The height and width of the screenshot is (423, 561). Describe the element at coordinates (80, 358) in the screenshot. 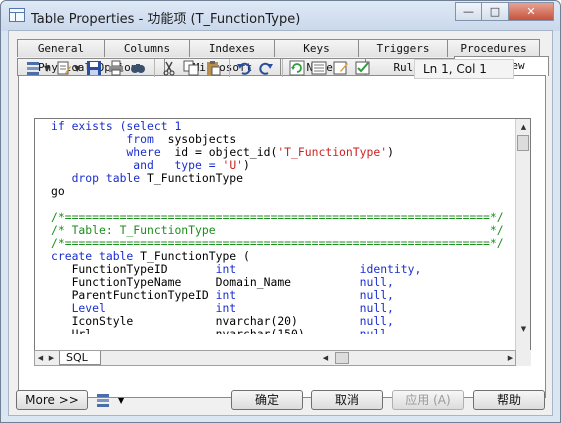

I see `sql-tab: SQL` at that location.